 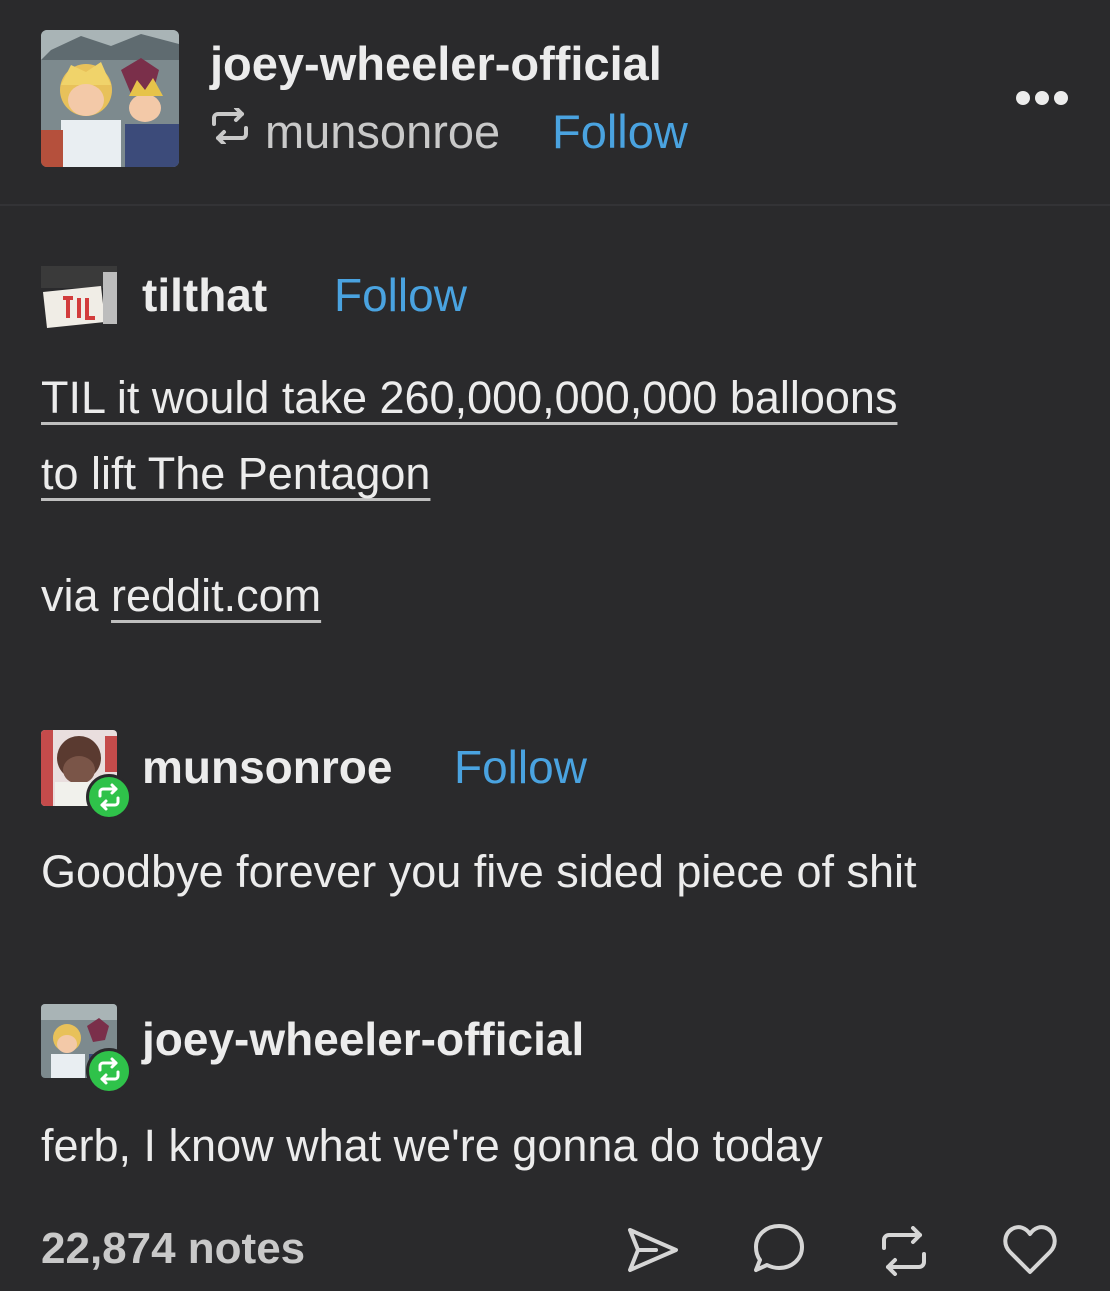 I want to click on reblogged-from-link: munsonroe, so click(x=382, y=131).